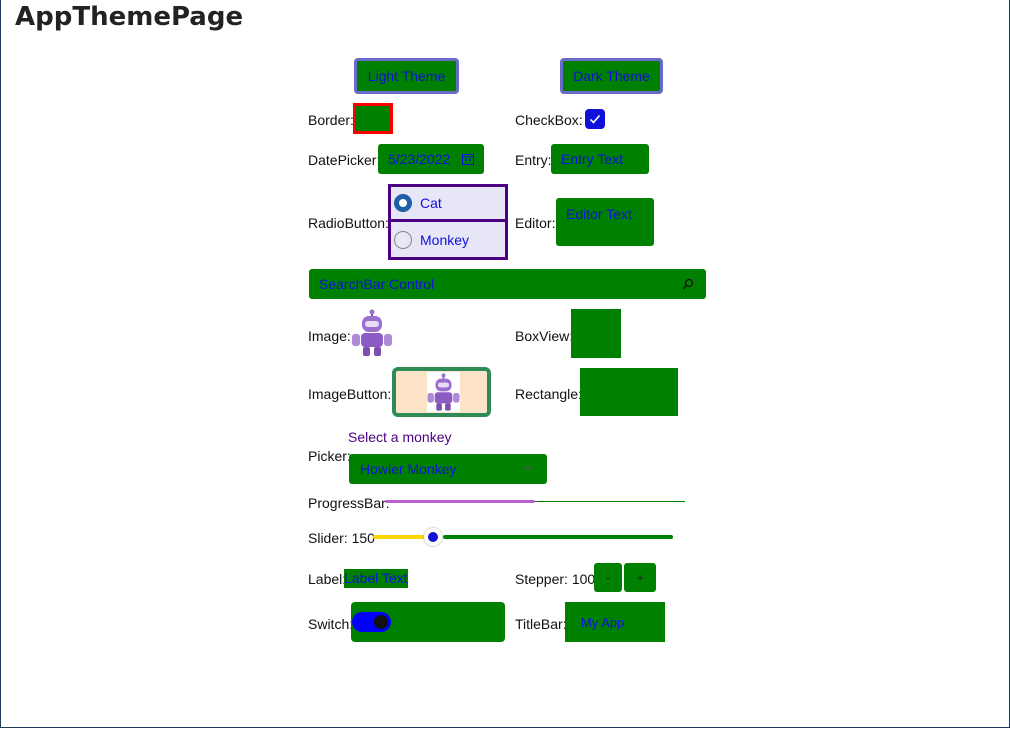  I want to click on slider-max-track, so click(558, 537).